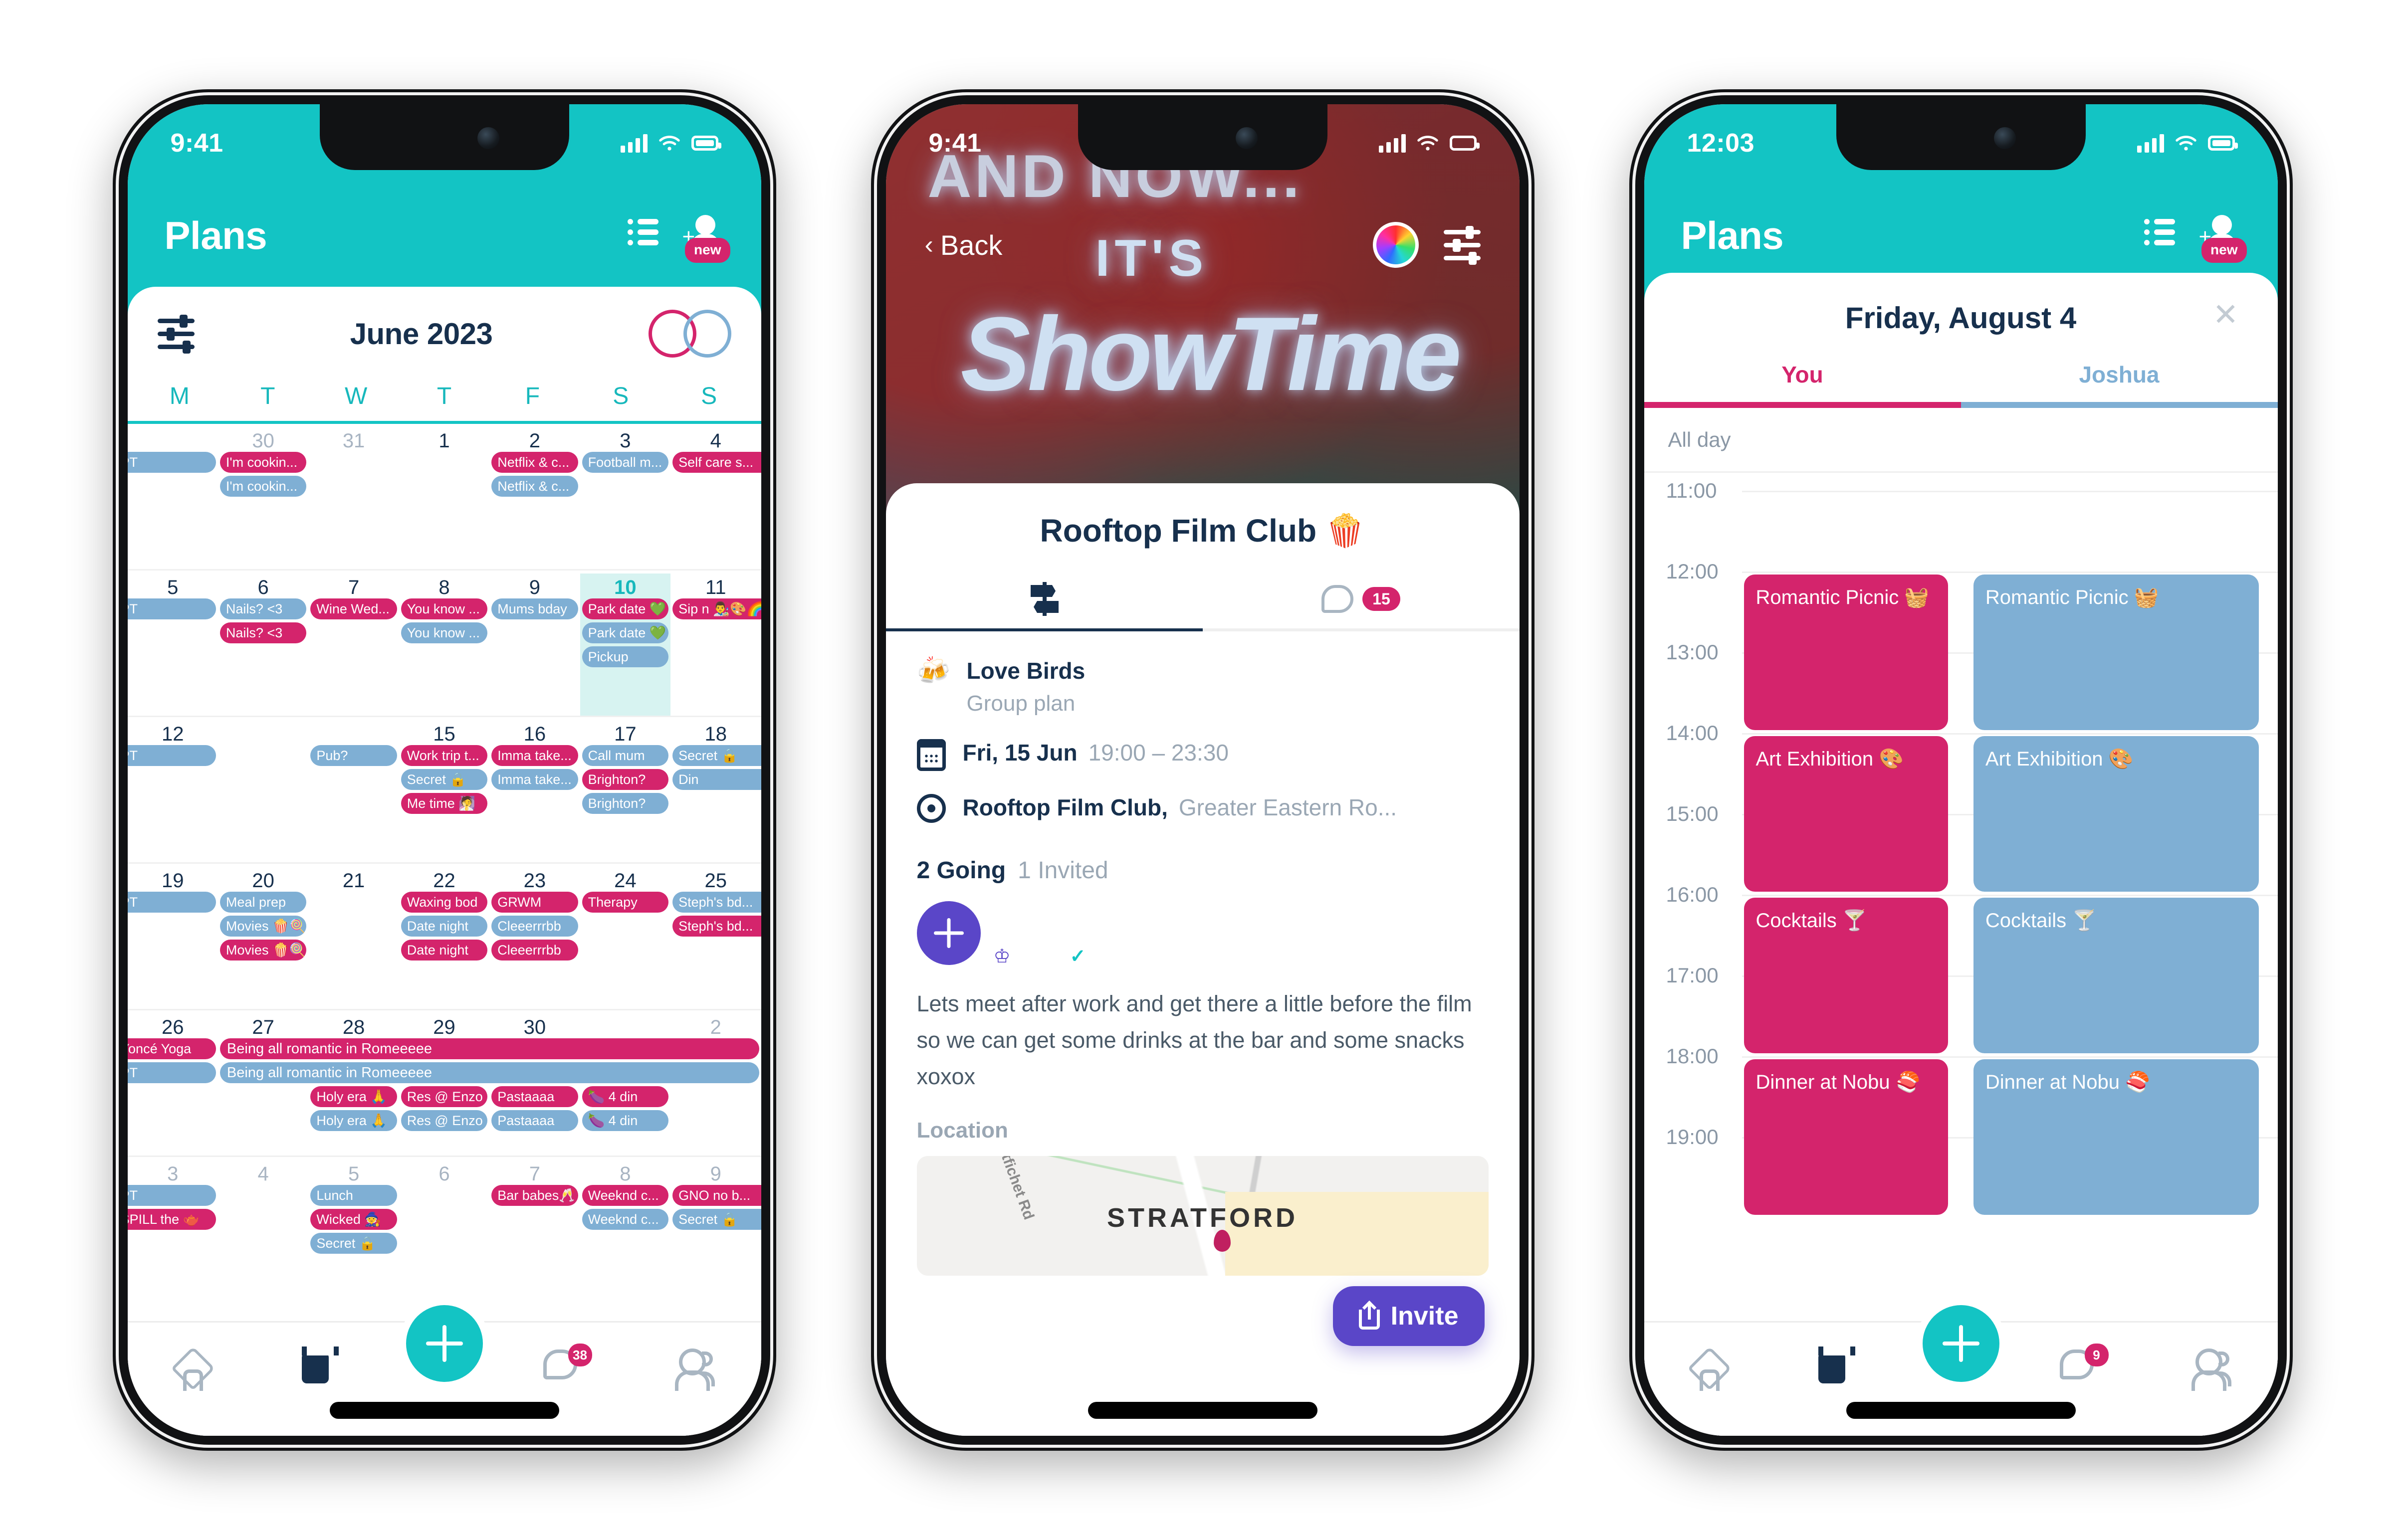 This screenshot has width=2405, height=1540. I want to click on back-button: ‹ Back, so click(964, 245).